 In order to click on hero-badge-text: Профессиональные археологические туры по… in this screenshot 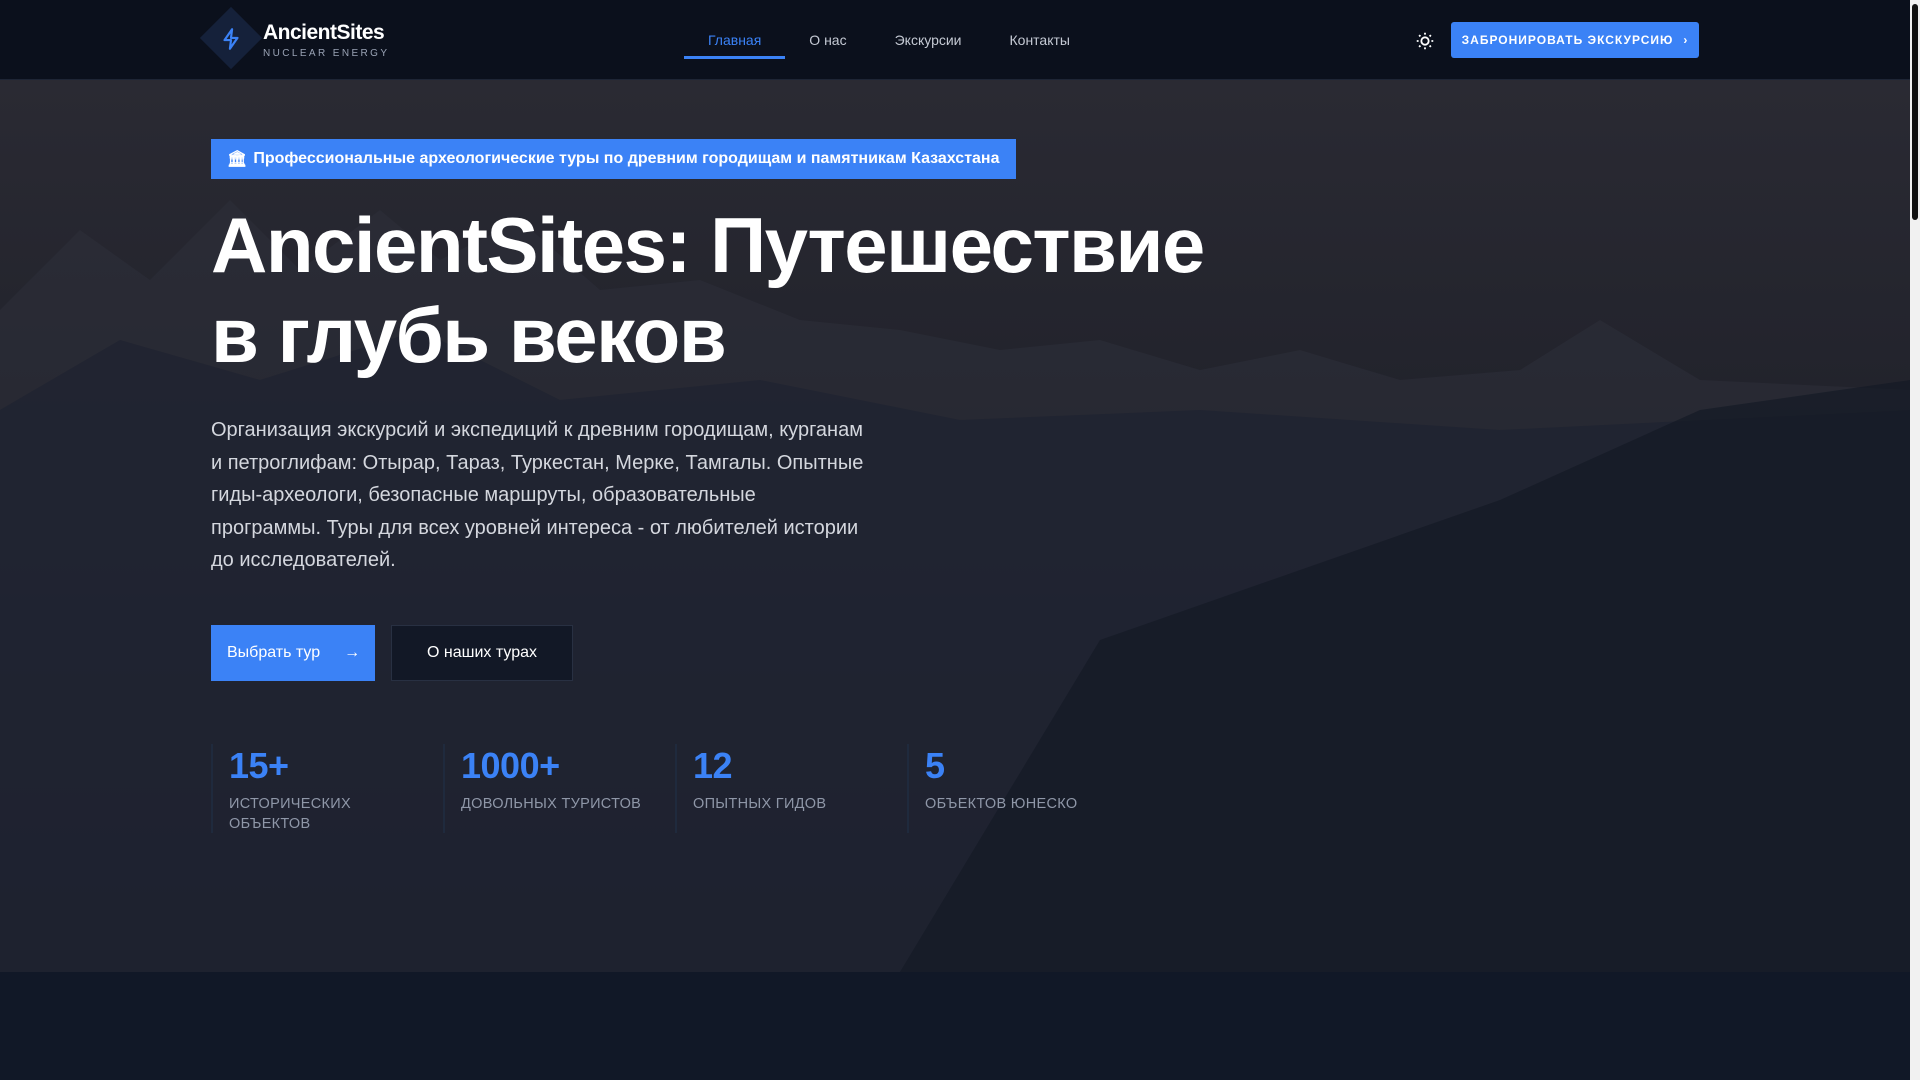, I will do `click(626, 158)`.